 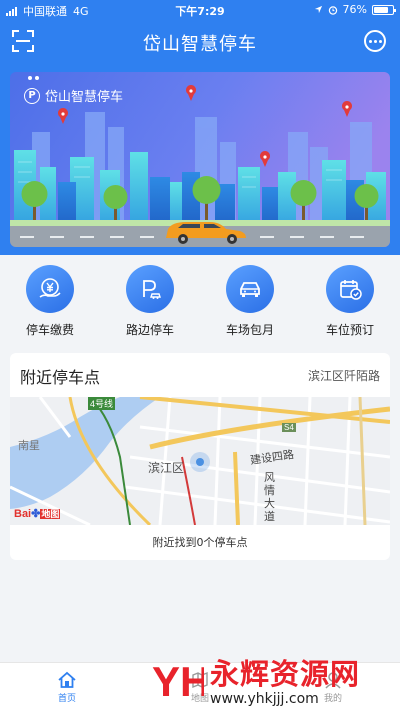 What do you see at coordinates (200, 542) in the screenshot?
I see `nearby-result-text: 附近找到0个停车点` at bounding box center [200, 542].